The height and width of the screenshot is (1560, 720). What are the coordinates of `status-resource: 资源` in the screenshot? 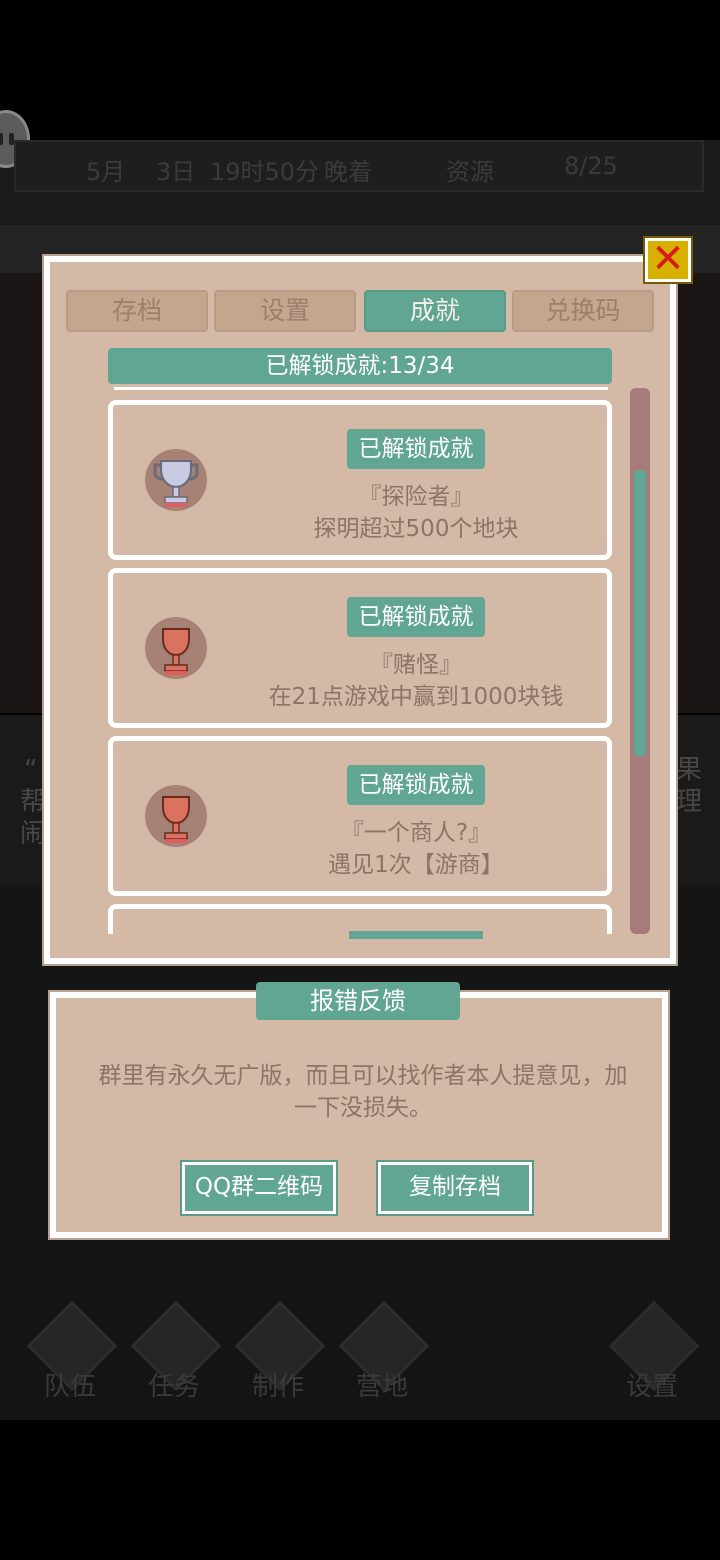 It's located at (470, 172).